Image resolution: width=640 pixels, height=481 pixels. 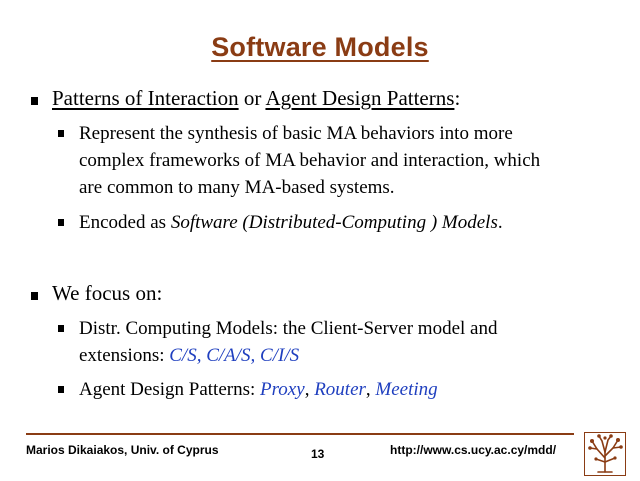 What do you see at coordinates (125, 222) in the screenshot?
I see `subbullet-1-2-prefix: Encoded as` at bounding box center [125, 222].